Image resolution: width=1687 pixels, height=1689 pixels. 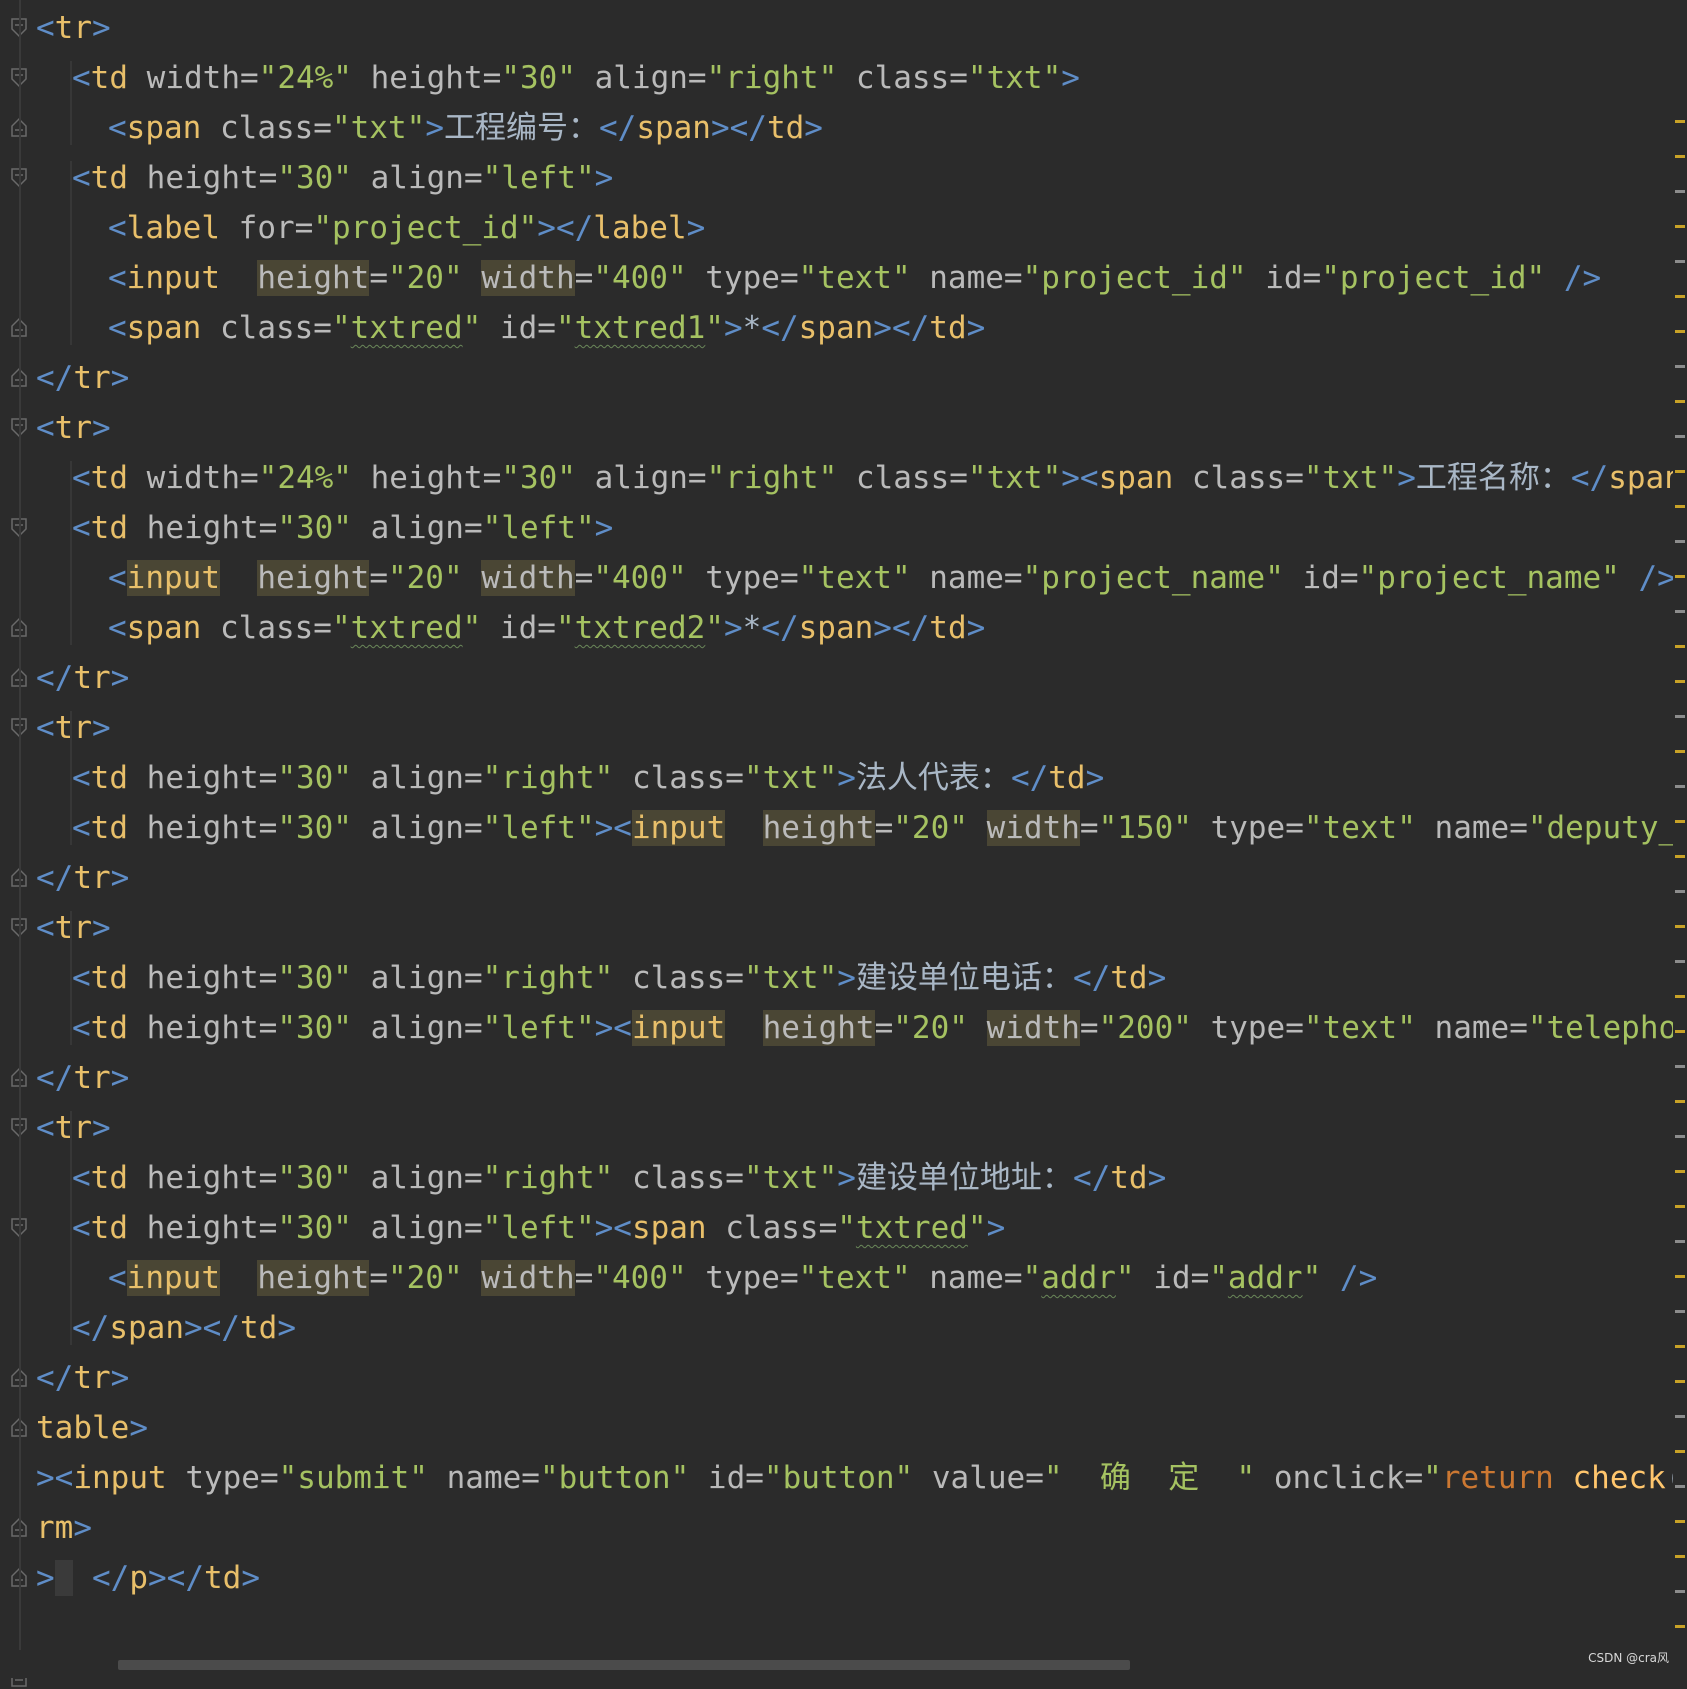 What do you see at coordinates (1014, 478) in the screenshot?
I see `code-token: "txt"` at bounding box center [1014, 478].